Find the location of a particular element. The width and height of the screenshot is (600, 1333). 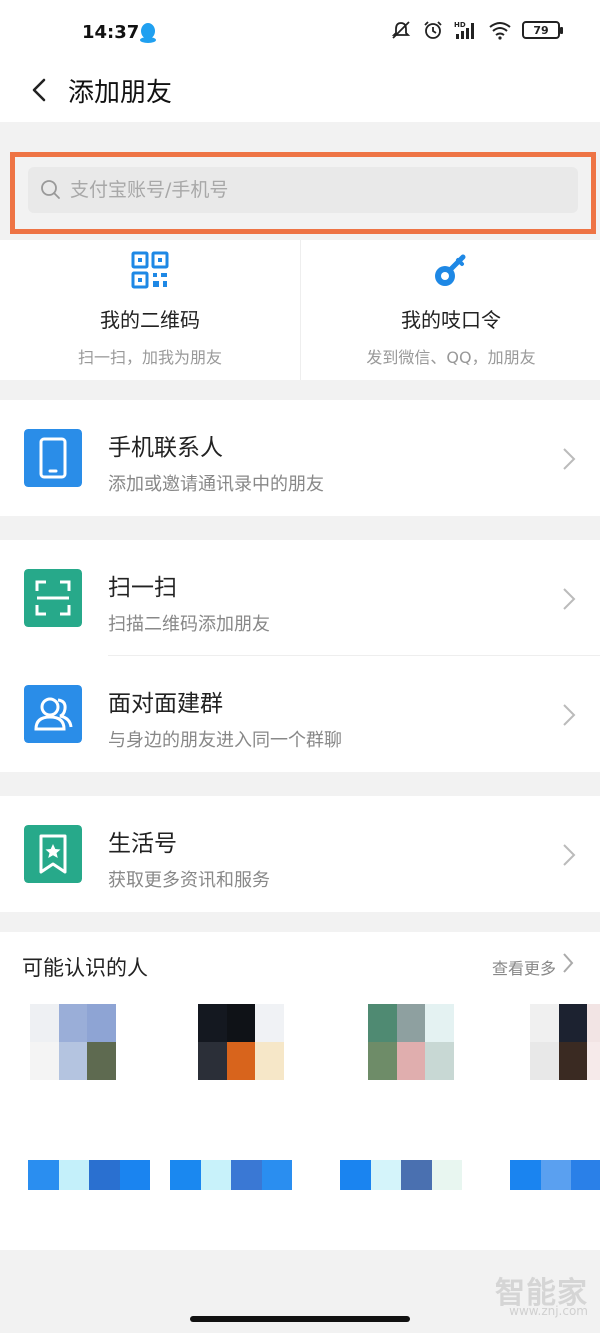

quick-actions: 我的二维码 扫一扫，加我为朋友 我的吱口令 发到微信、QQ，加朋友 is located at coordinates (300, 310).